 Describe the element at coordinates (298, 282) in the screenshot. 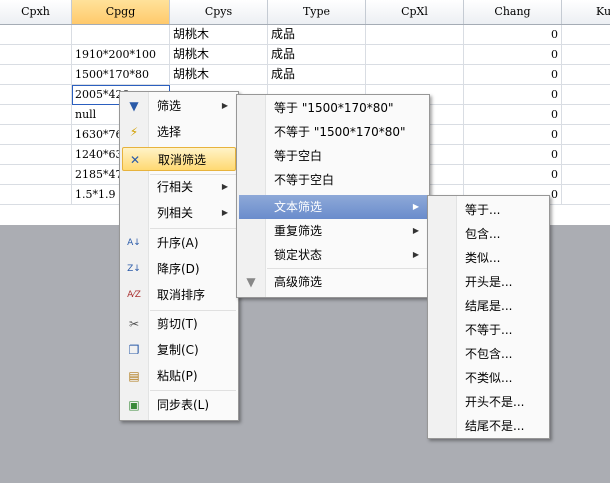

I see `menu-item-label: 高级筛选` at that location.